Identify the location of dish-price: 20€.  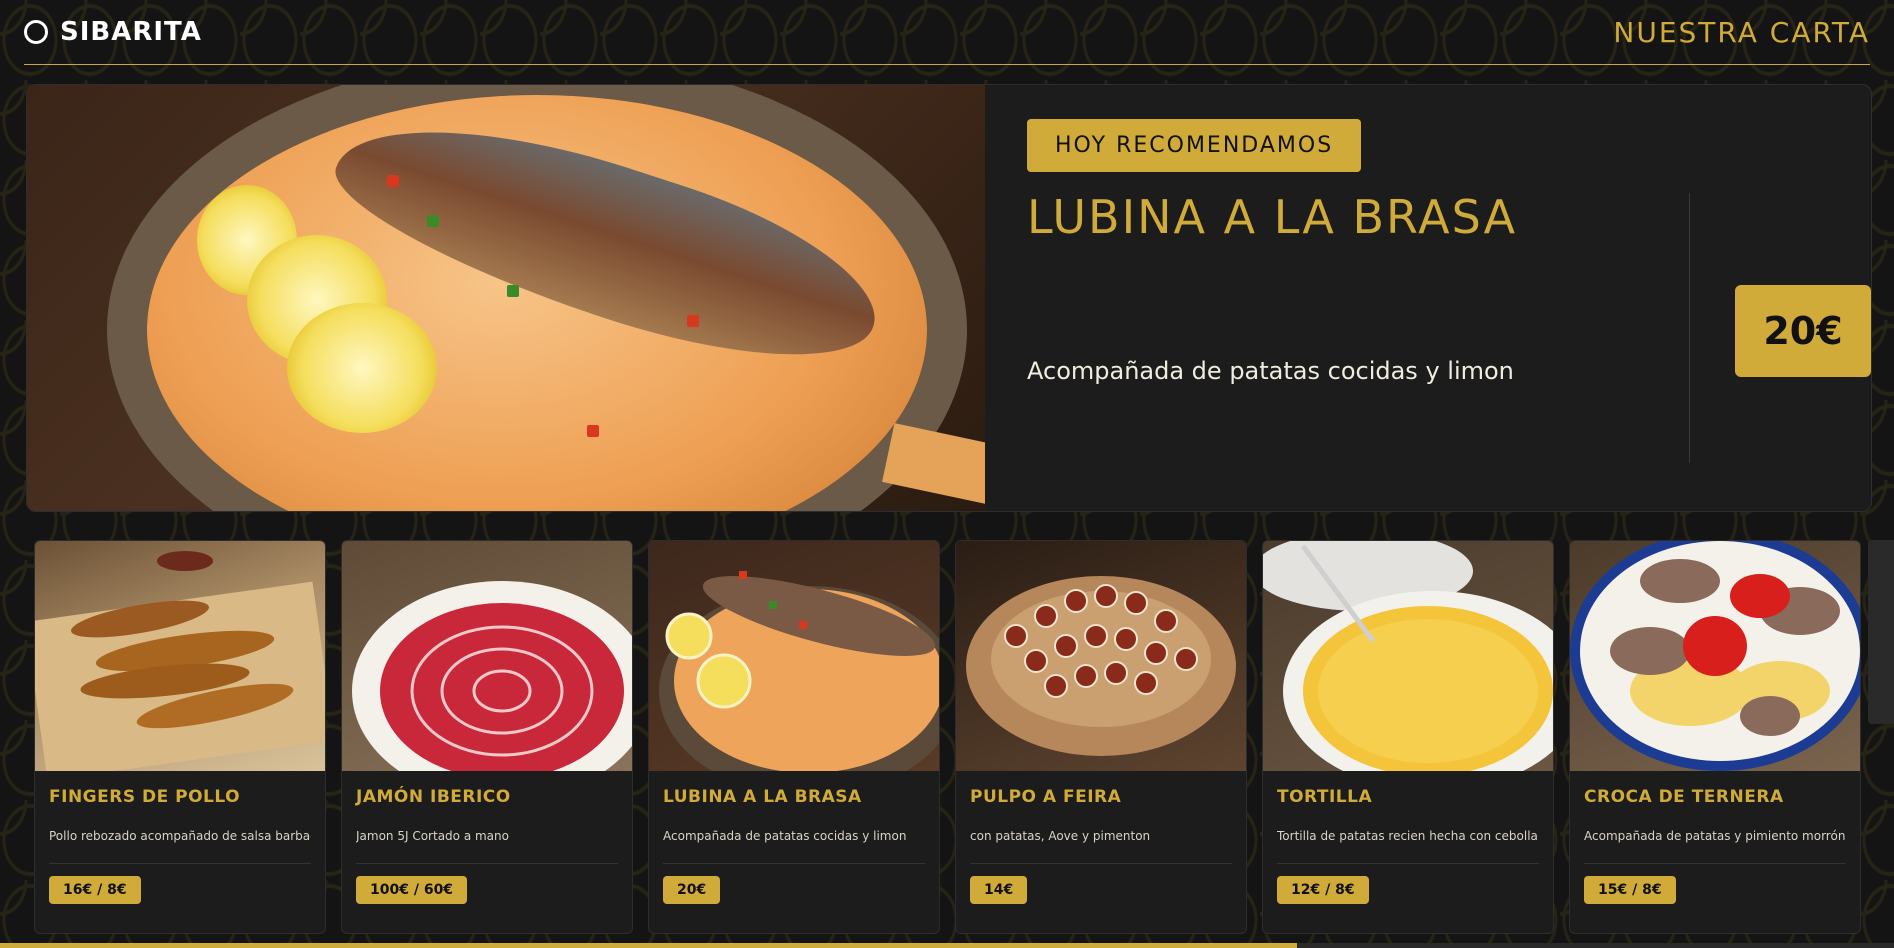
(692, 890).